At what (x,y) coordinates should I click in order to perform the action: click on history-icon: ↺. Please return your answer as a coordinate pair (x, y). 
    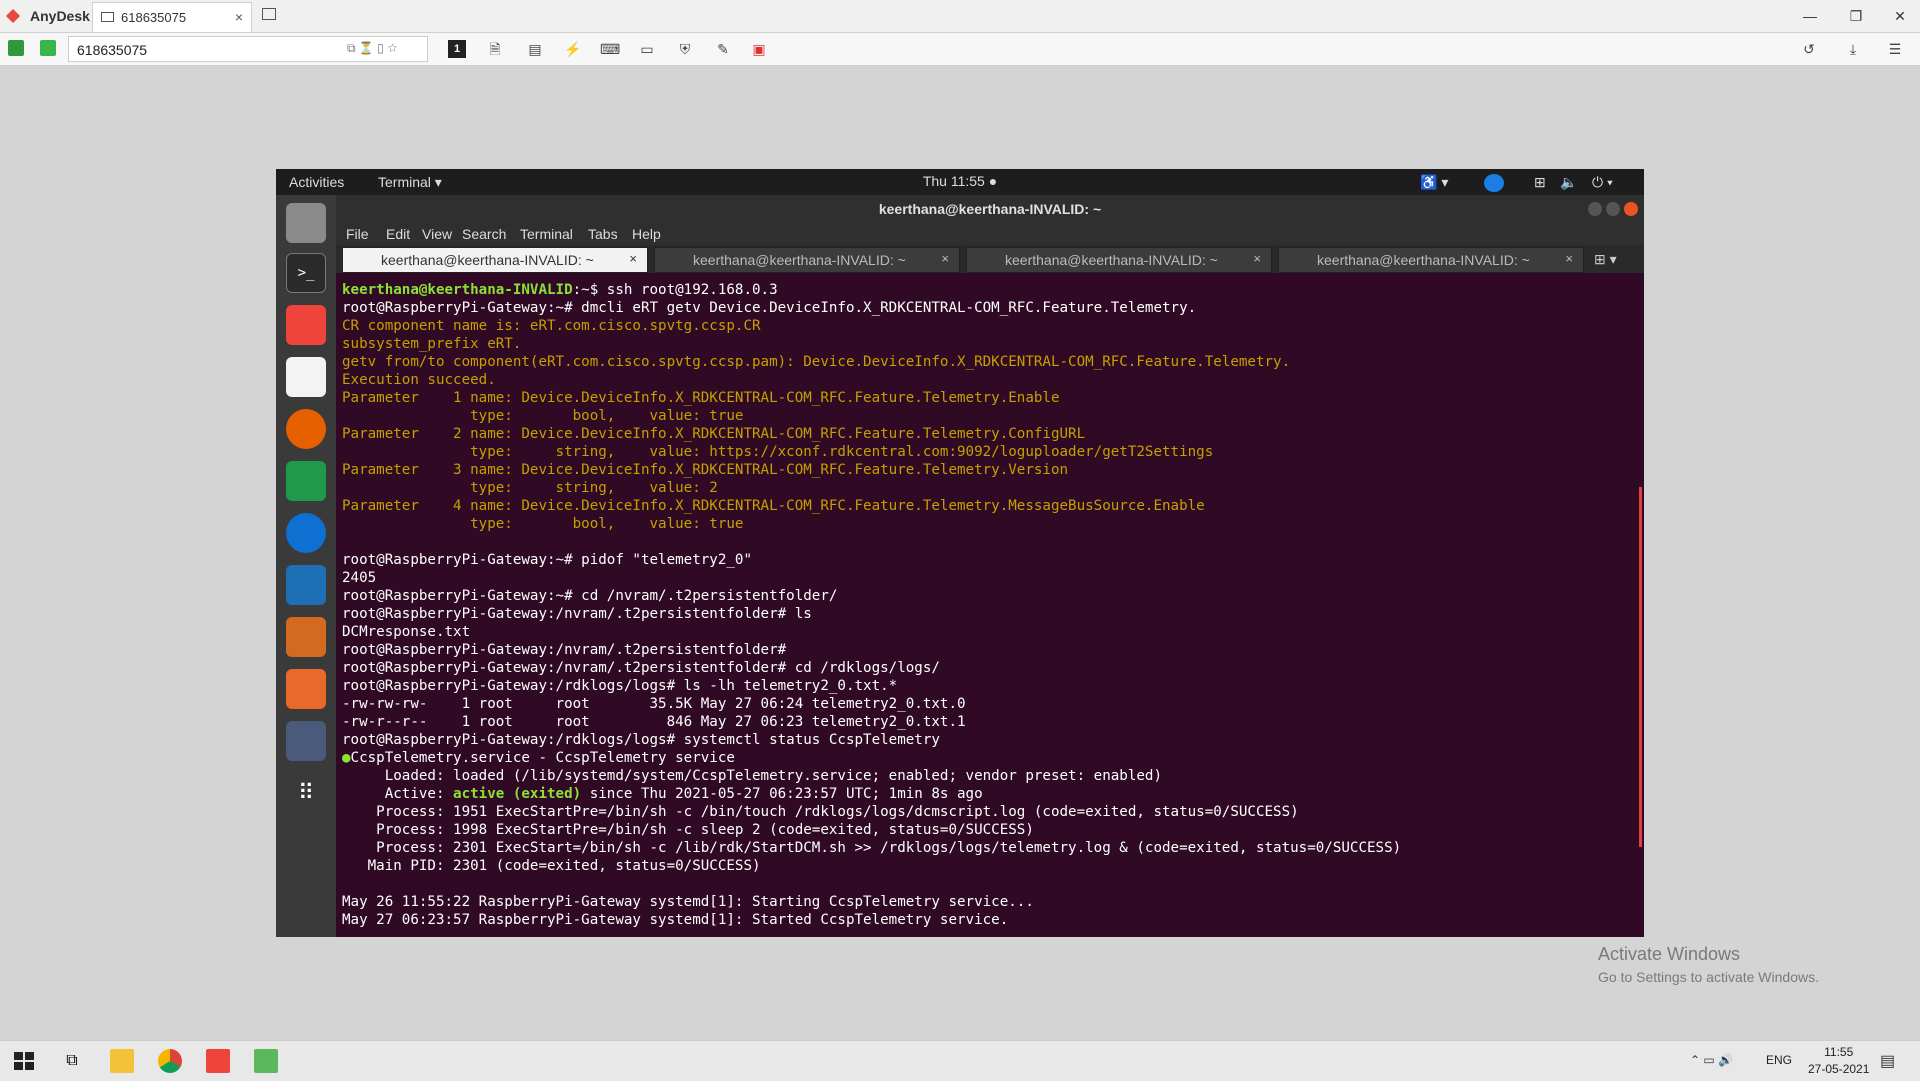
    Looking at the image, I should click on (1809, 49).